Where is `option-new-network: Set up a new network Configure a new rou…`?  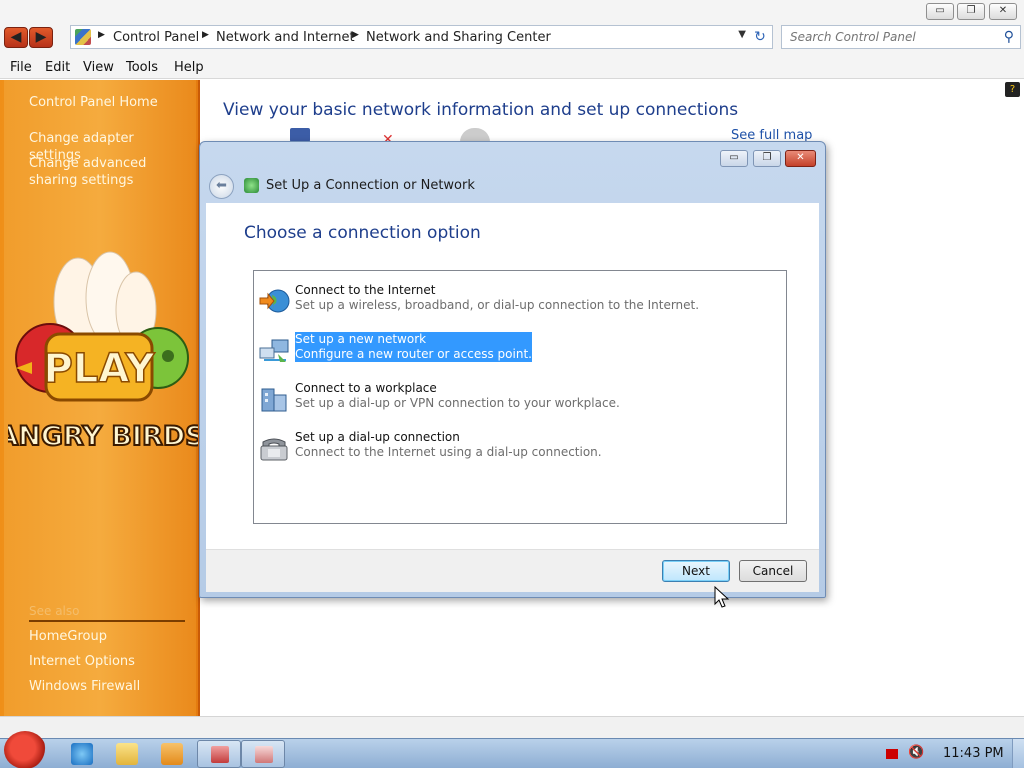 option-new-network: Set up a new network Configure a new rou… is located at coordinates (518, 350).